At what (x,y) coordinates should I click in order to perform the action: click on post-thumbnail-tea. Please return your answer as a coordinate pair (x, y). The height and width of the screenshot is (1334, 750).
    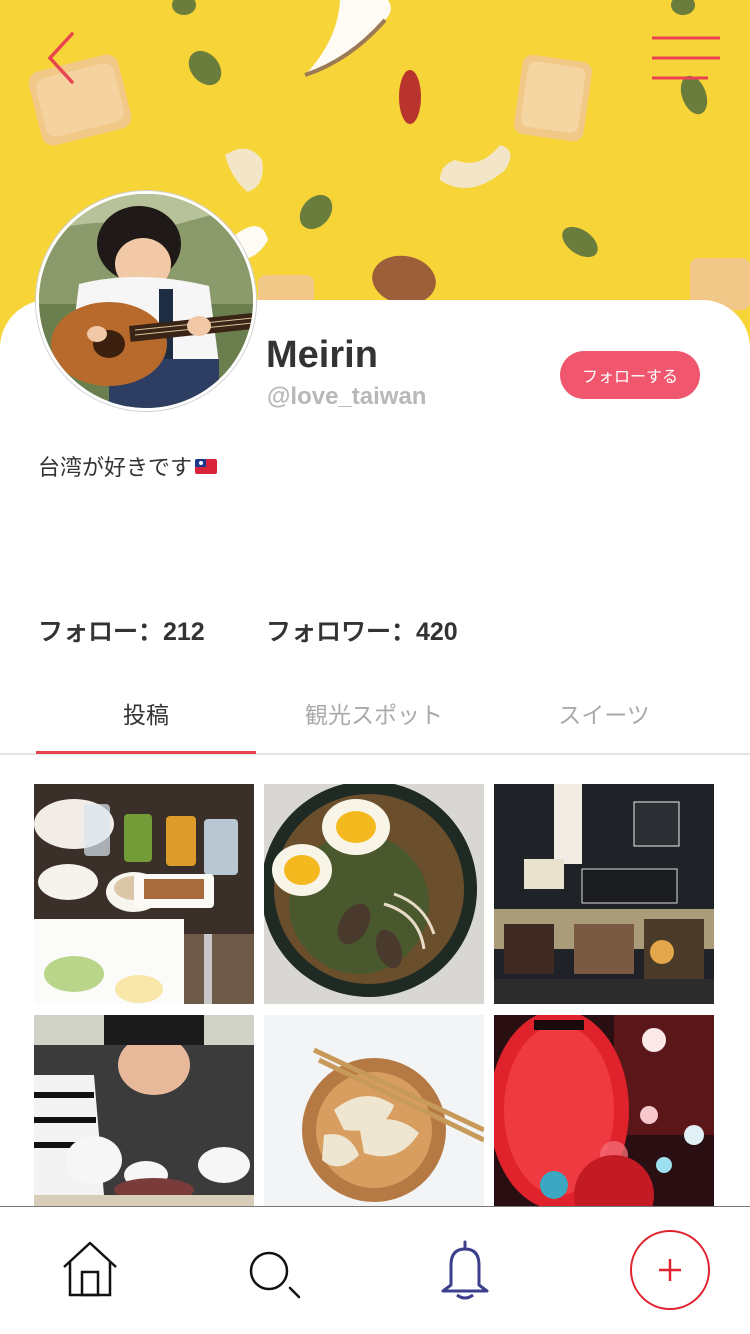
    Looking at the image, I should click on (144, 1125).